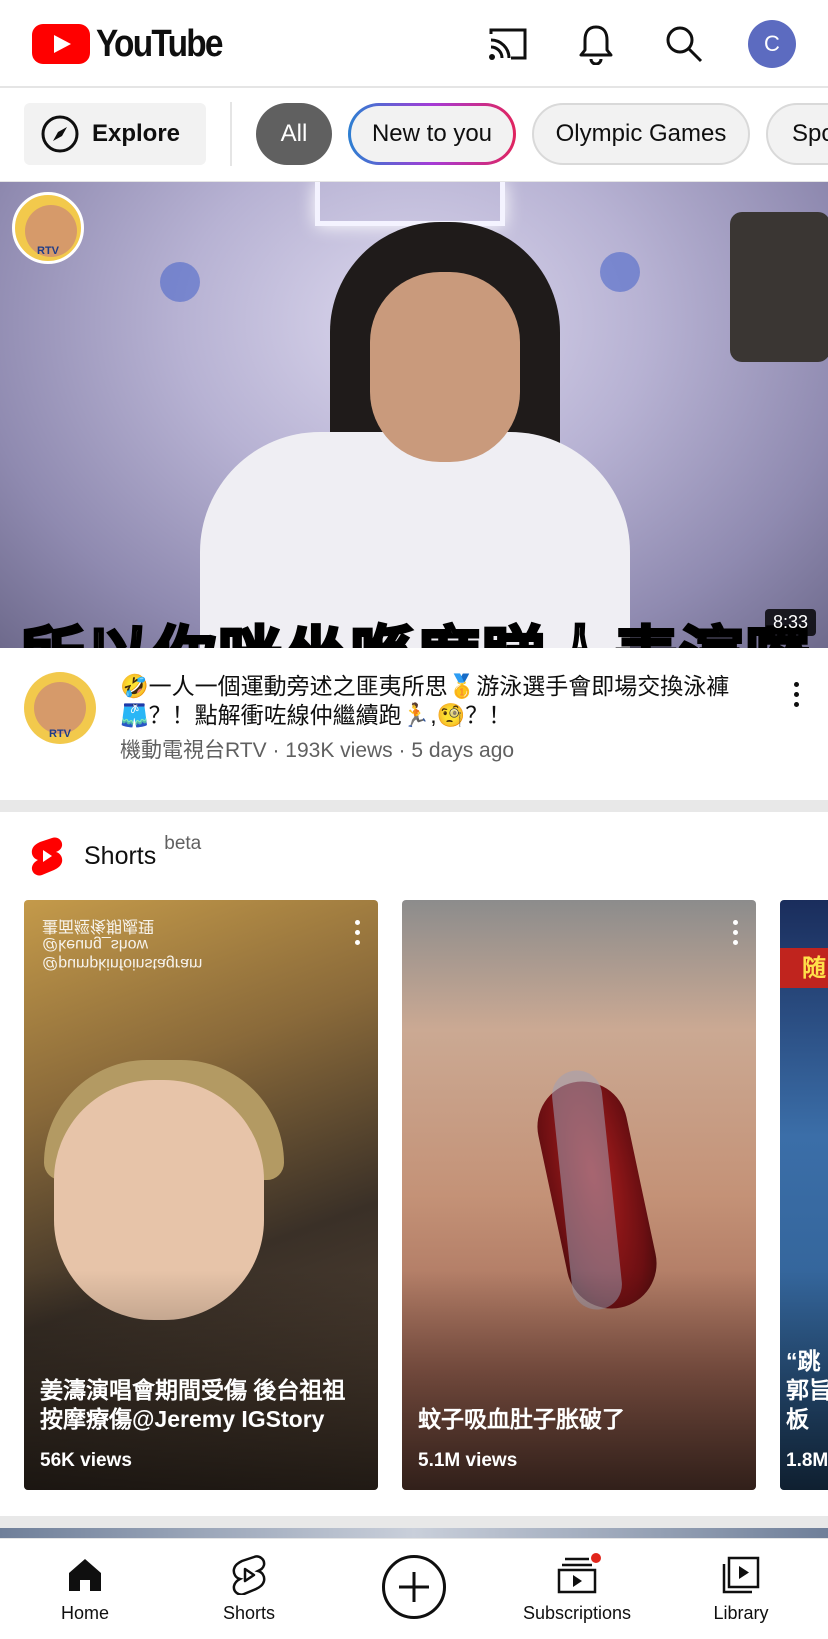 The height and width of the screenshot is (1639, 828). What do you see at coordinates (249, 1575) in the screenshot?
I see `shorts-icon` at bounding box center [249, 1575].